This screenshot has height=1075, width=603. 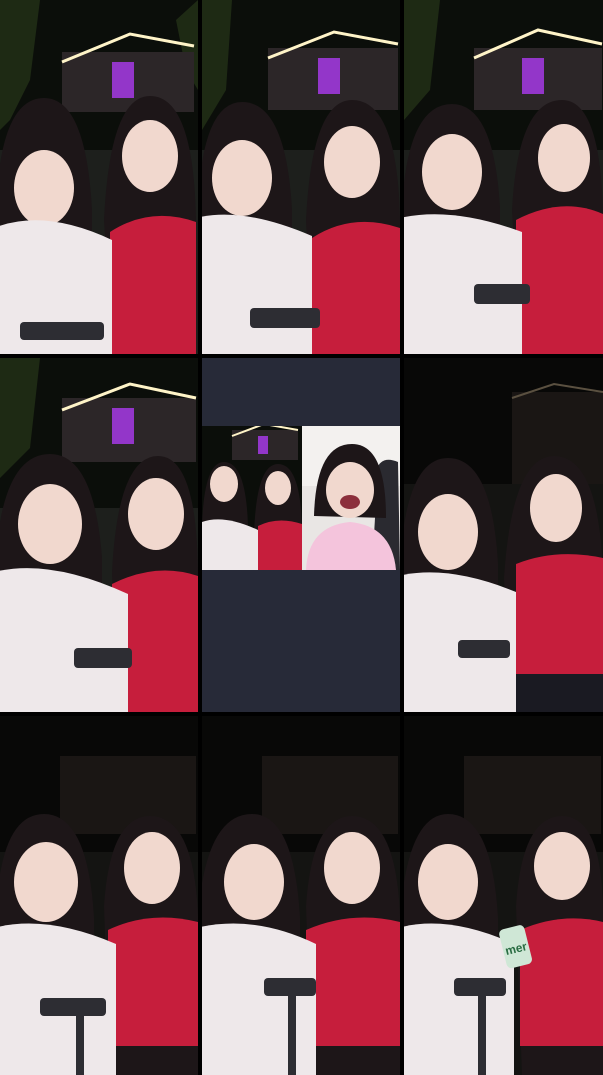 I want to click on video-tile-9: mer, so click(x=503, y=895).